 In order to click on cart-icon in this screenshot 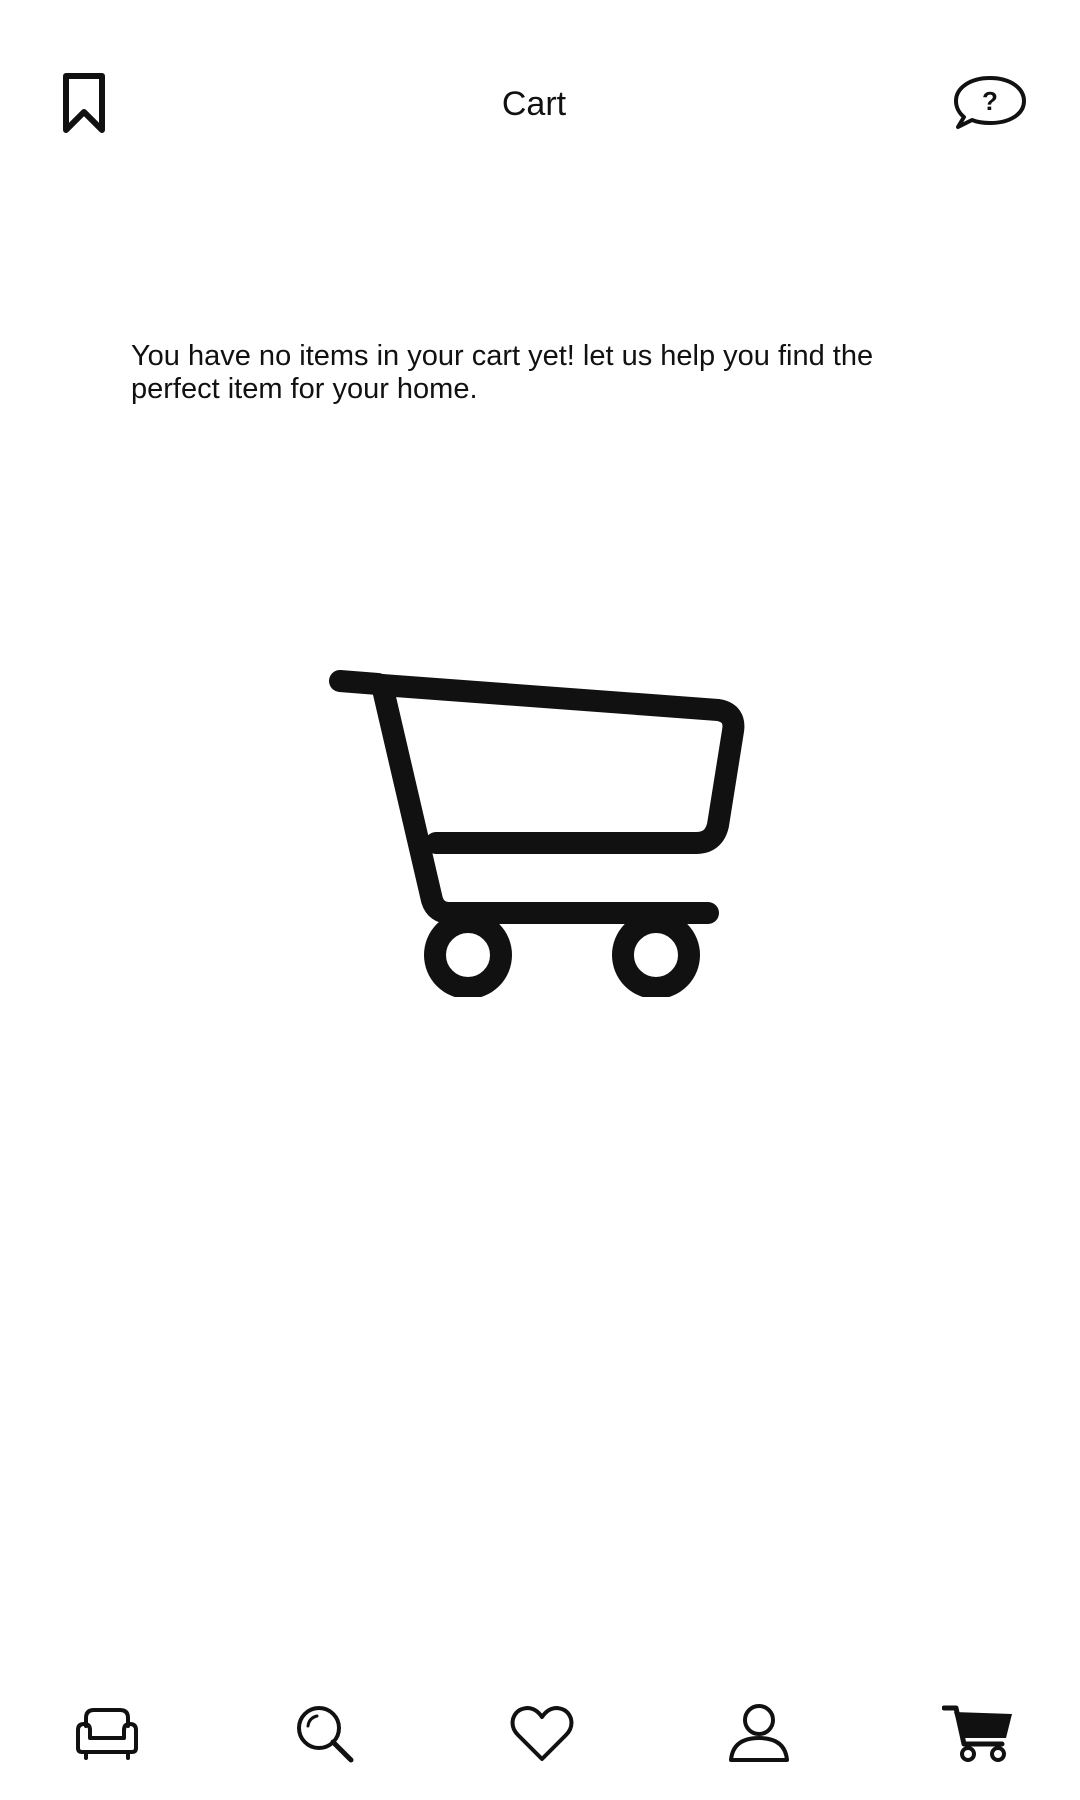, I will do `click(977, 1733)`.